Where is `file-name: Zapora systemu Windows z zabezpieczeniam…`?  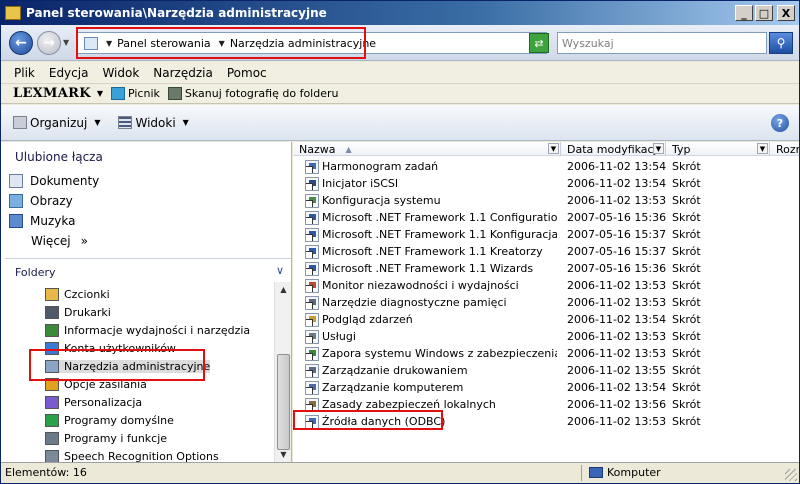
file-name: Zapora systemu Windows z zabezpieczeniam… is located at coordinates (439, 353).